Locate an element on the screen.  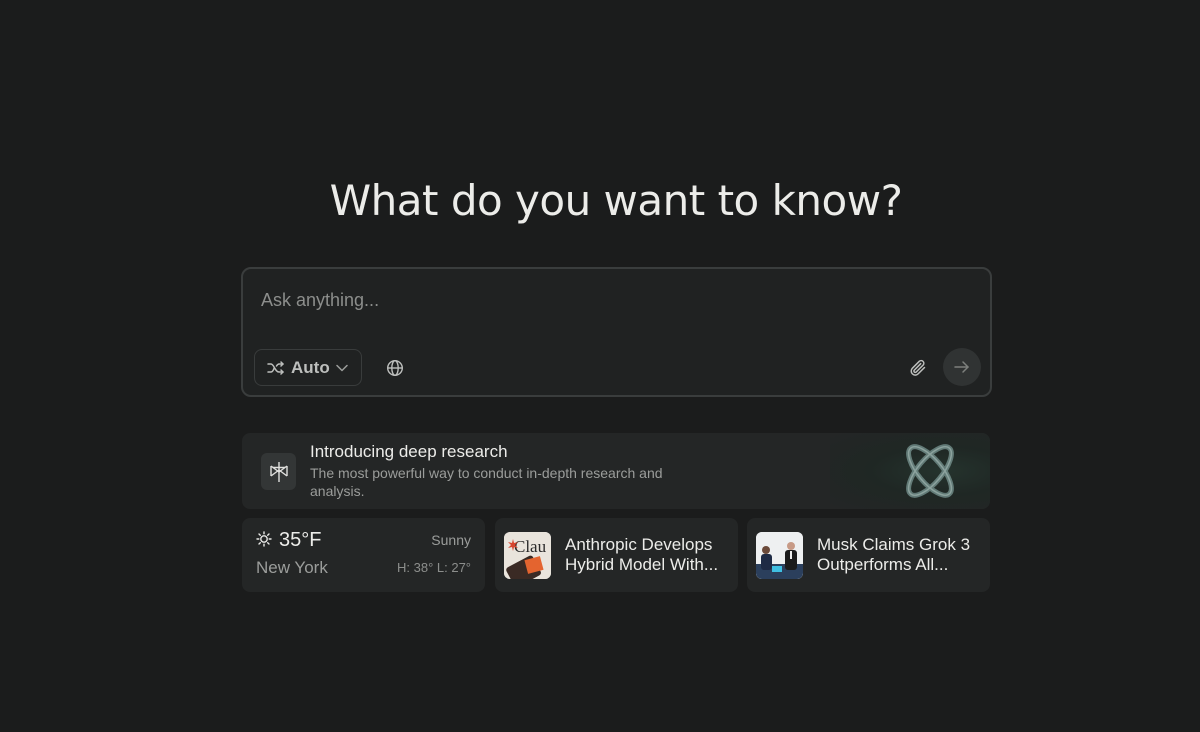
shuffle-icon is located at coordinates (276, 367).